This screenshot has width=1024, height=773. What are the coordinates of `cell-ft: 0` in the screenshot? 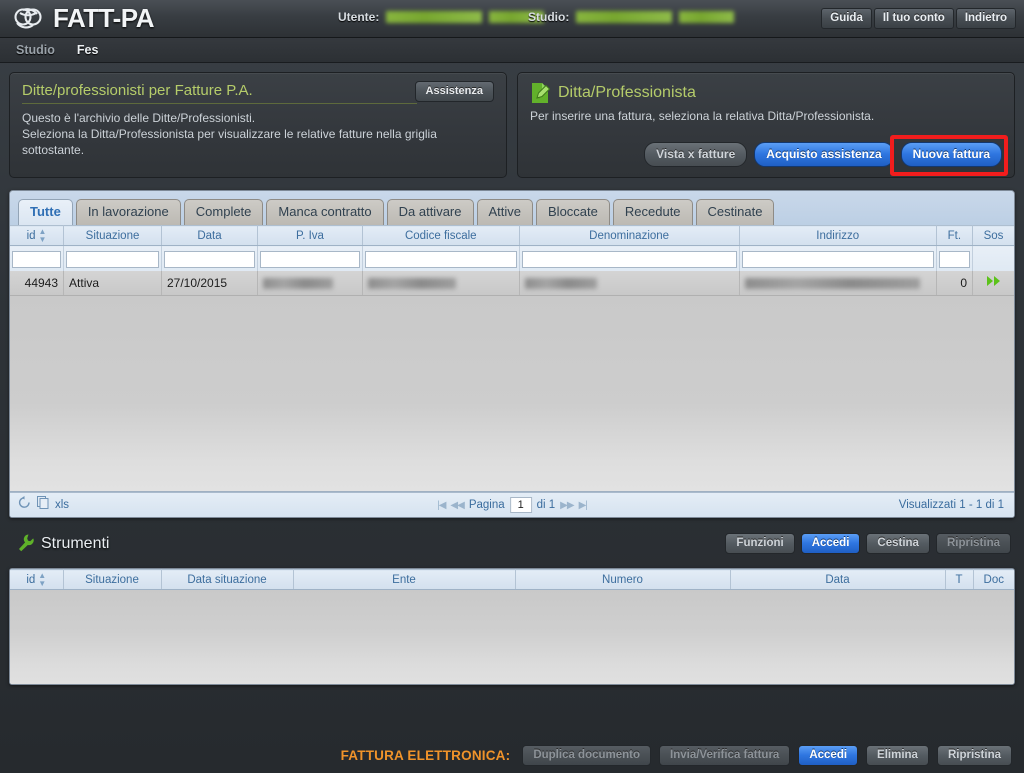 It's located at (955, 283).